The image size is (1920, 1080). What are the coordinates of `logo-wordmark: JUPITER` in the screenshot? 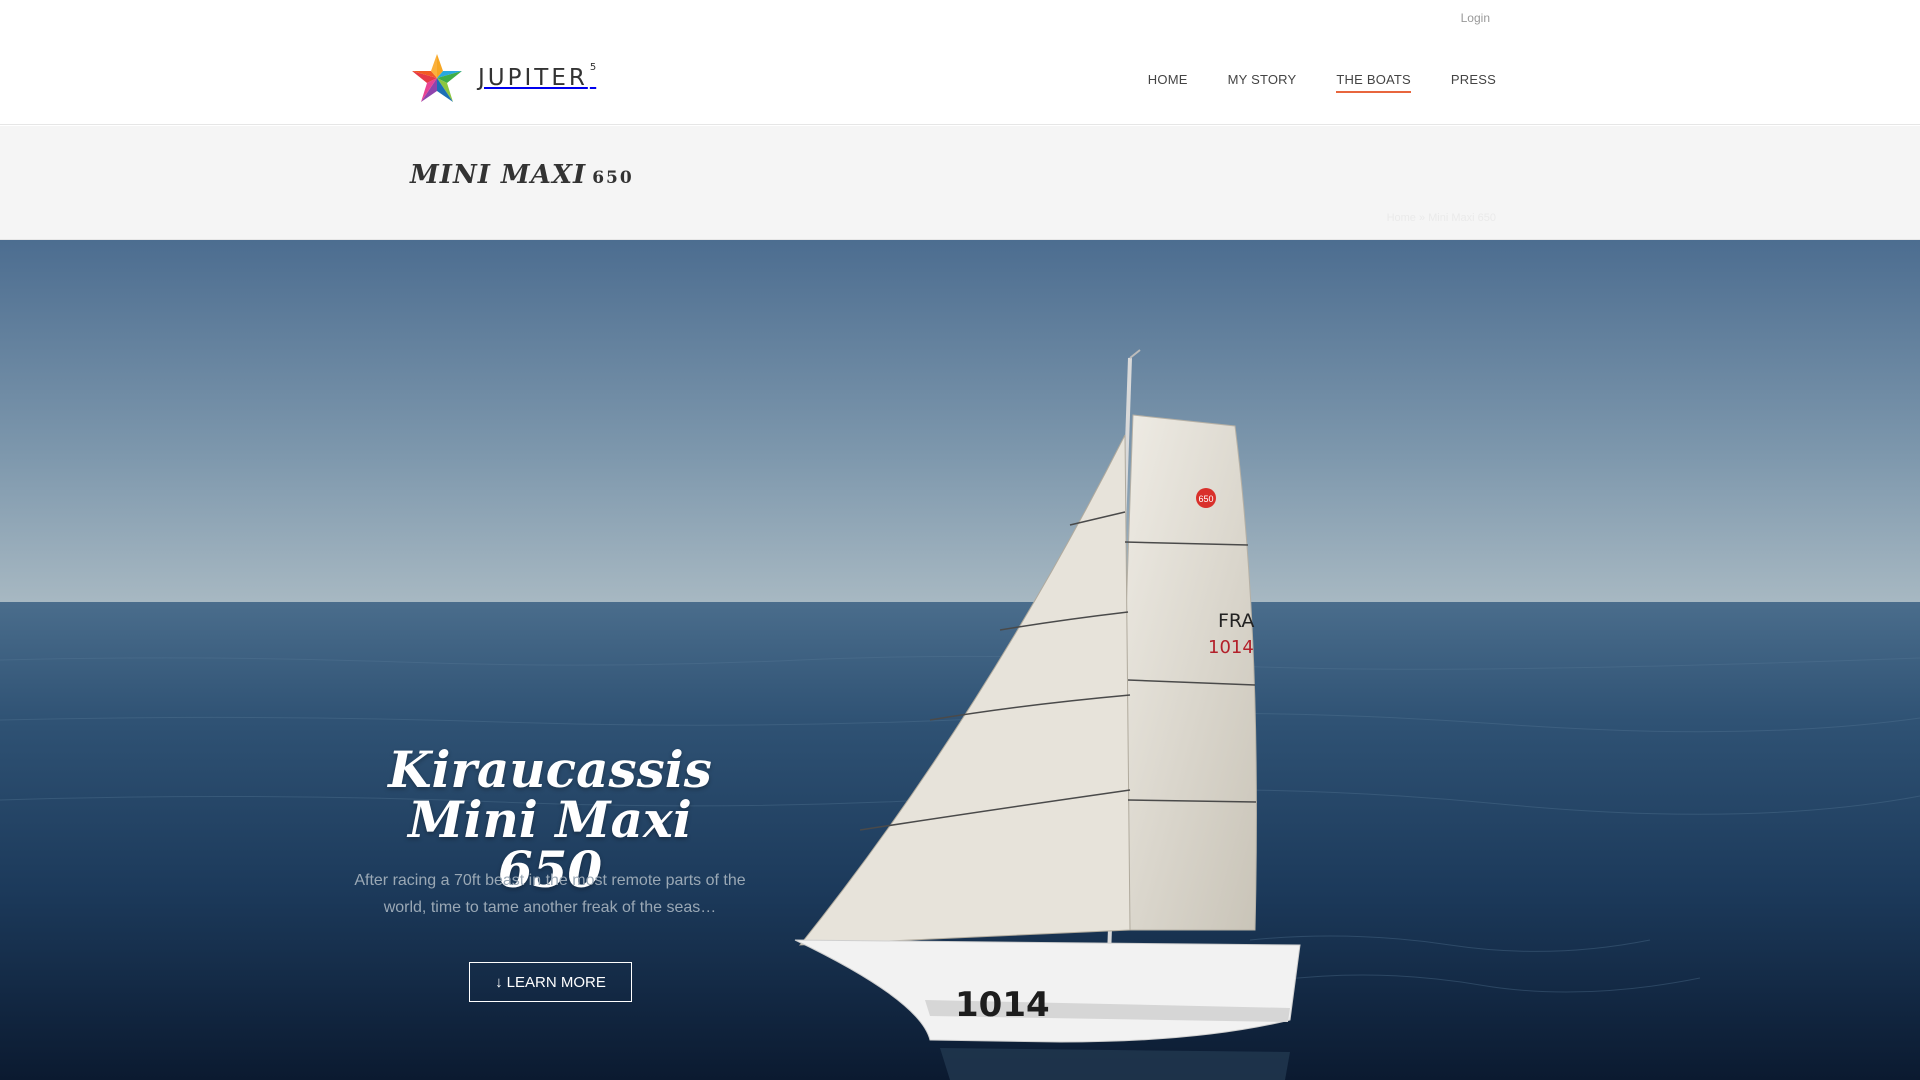 It's located at (533, 78).